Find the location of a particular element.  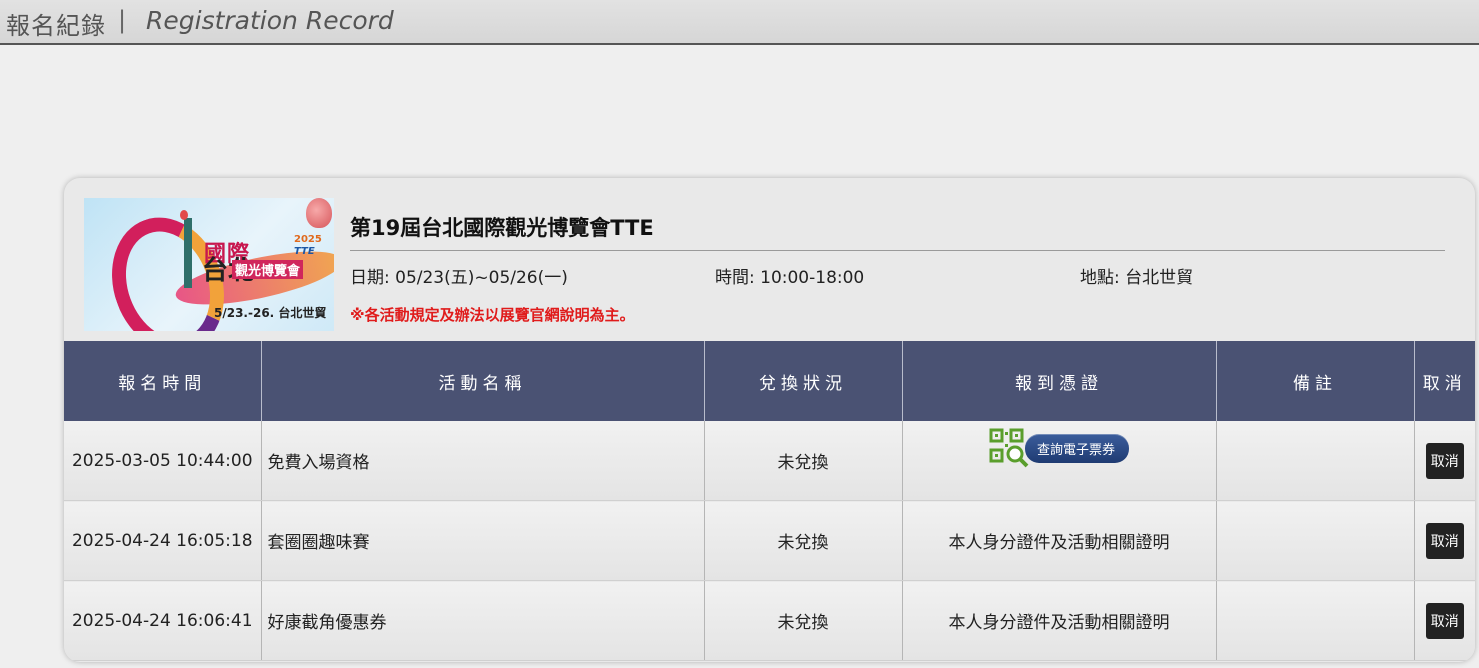

small-balloon-icon is located at coordinates (184, 215).